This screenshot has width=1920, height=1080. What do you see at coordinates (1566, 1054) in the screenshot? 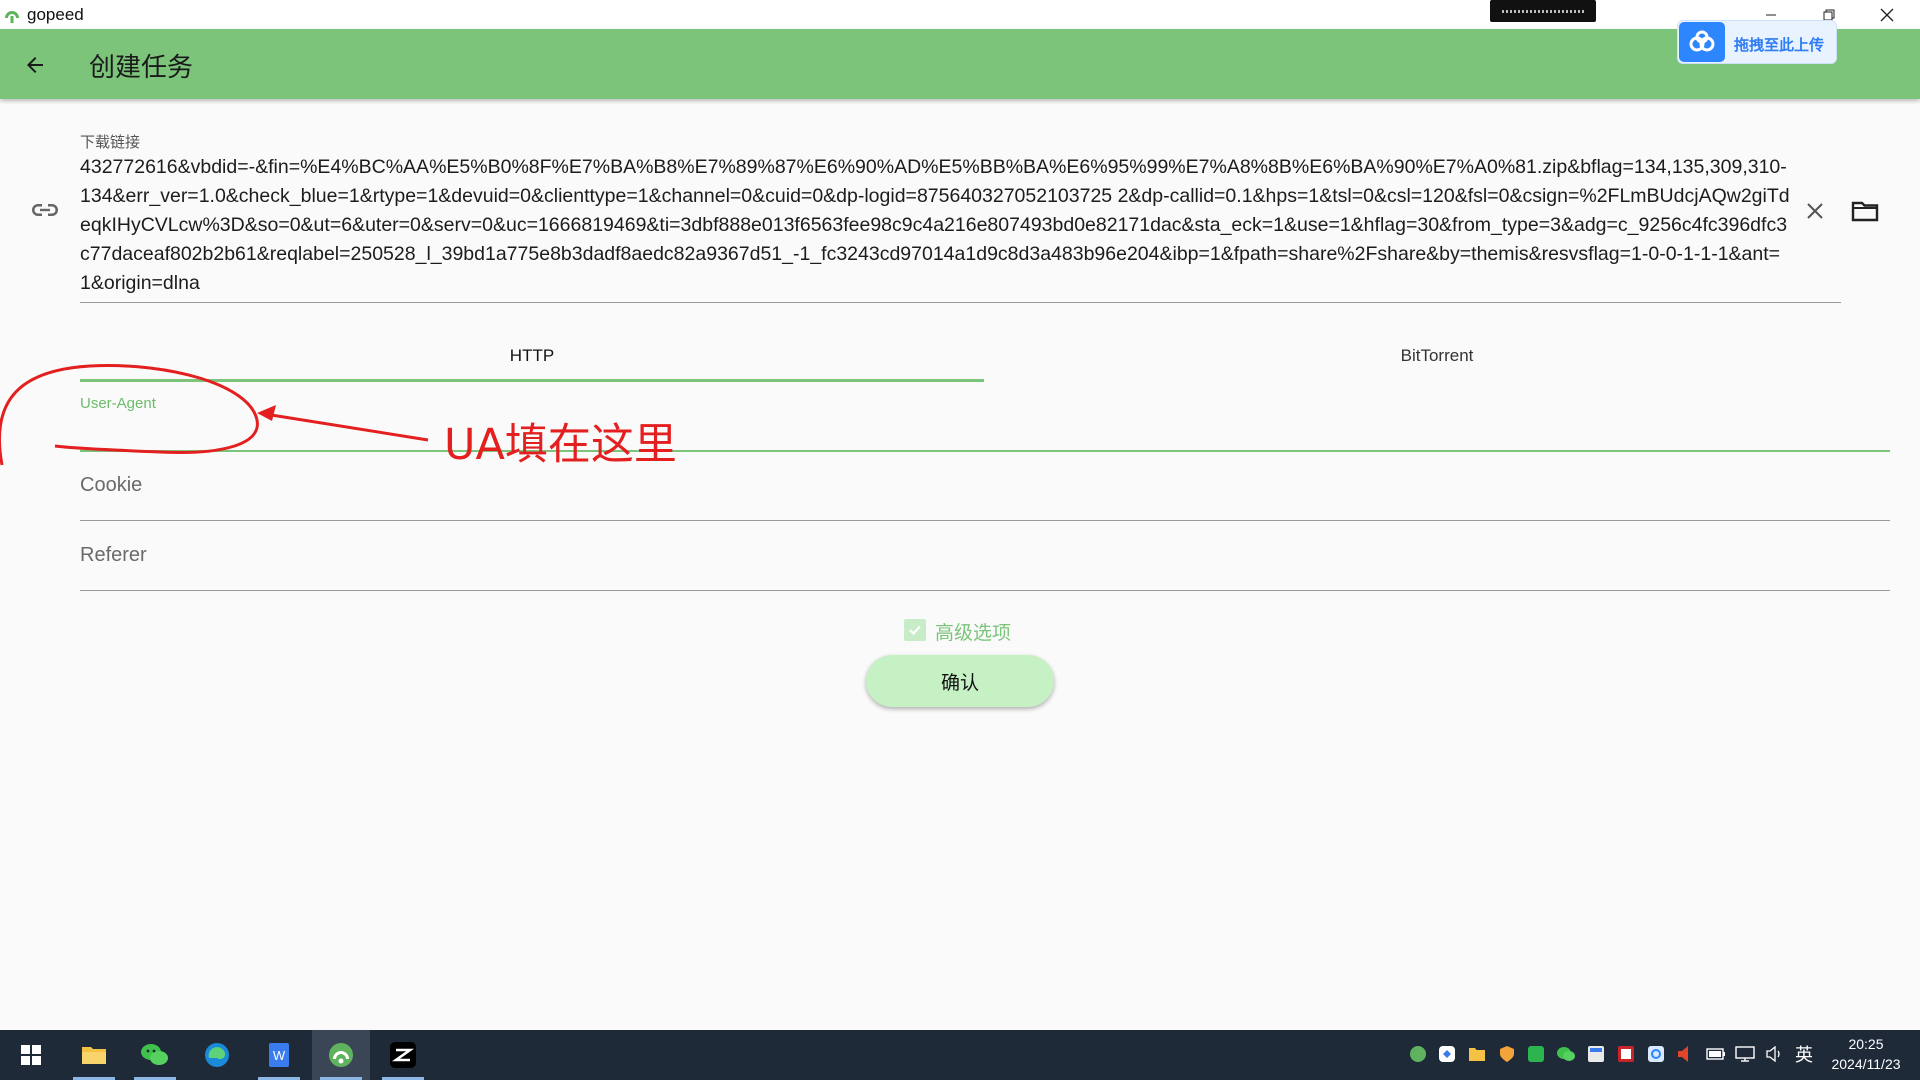
I see `wechat-tray-icon` at bounding box center [1566, 1054].